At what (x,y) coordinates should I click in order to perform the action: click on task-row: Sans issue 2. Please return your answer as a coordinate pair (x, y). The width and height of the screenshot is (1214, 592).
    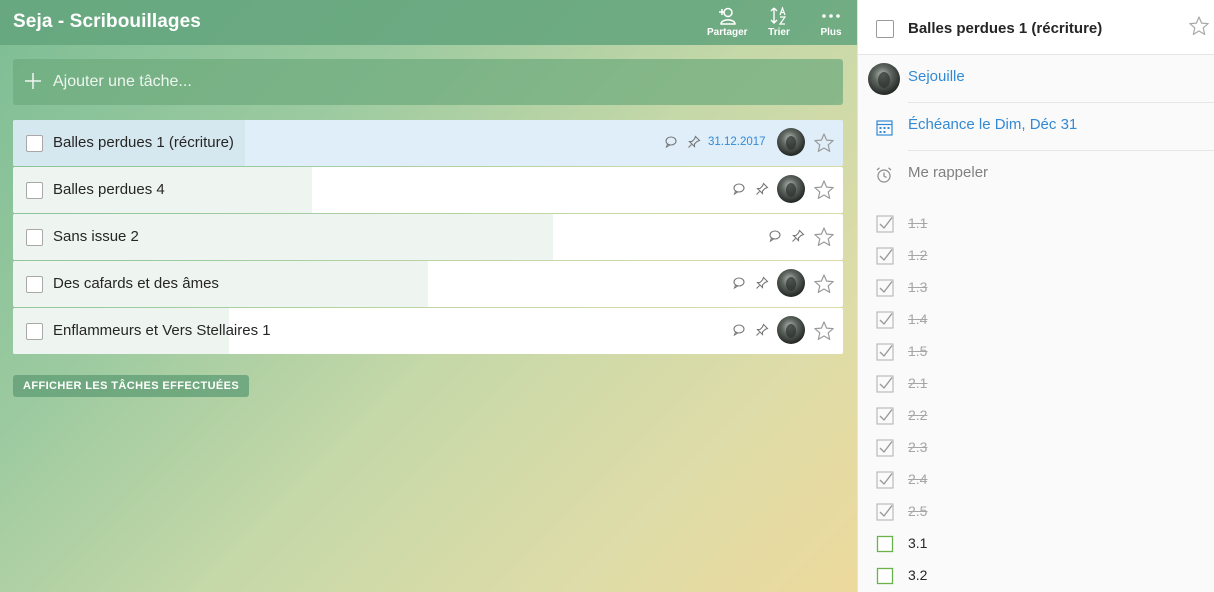
    Looking at the image, I should click on (428, 237).